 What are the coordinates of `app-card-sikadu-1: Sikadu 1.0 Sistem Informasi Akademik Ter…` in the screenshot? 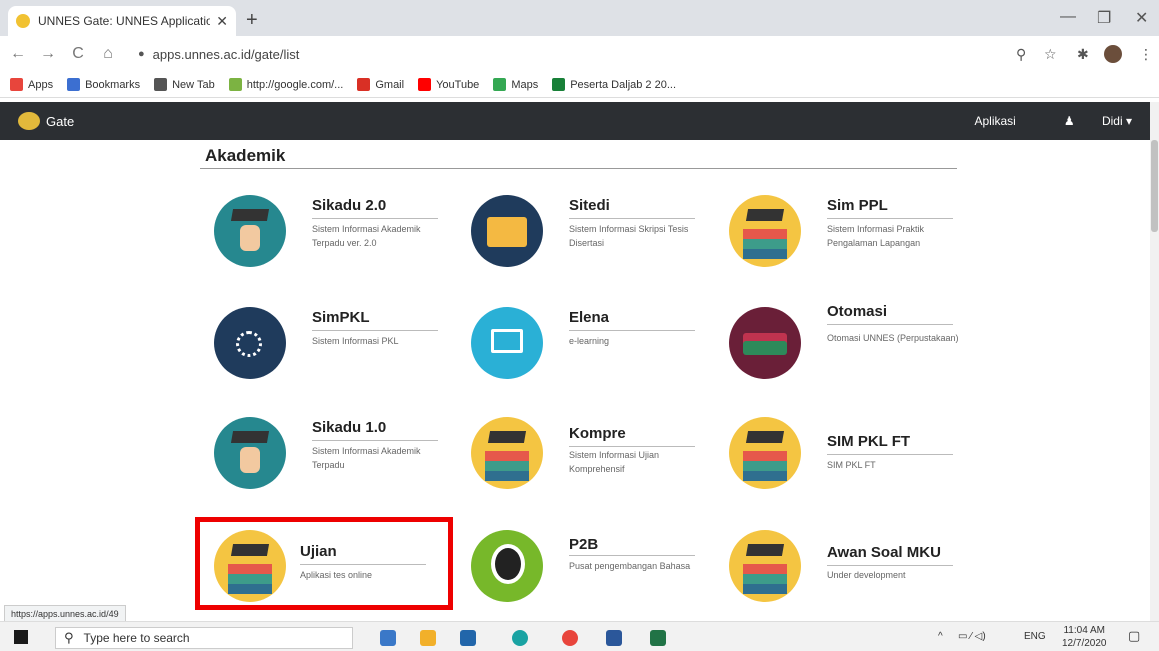 It's located at (339, 458).